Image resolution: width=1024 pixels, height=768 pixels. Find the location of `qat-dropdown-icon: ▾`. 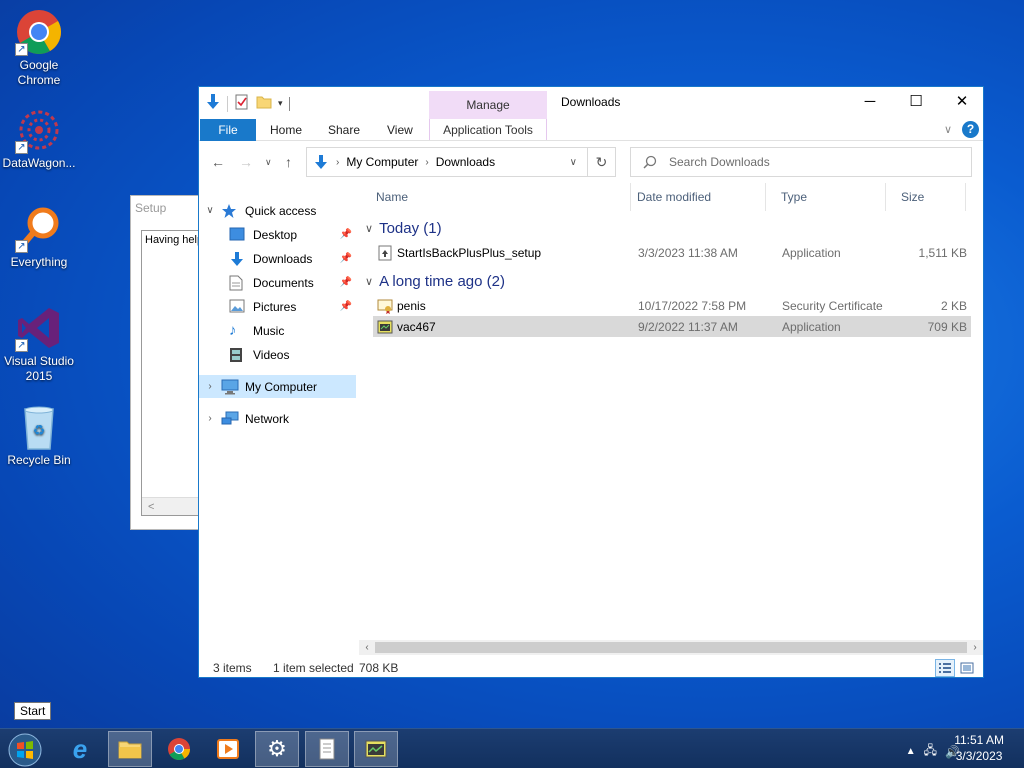

qat-dropdown-icon: ▾ is located at coordinates (280, 103).